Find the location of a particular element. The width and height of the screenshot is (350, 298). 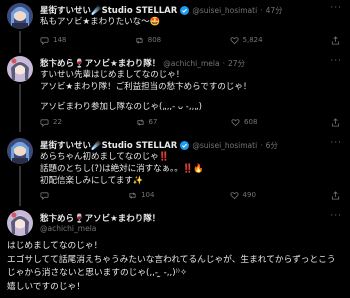

like-count: 490 is located at coordinates (249, 195).